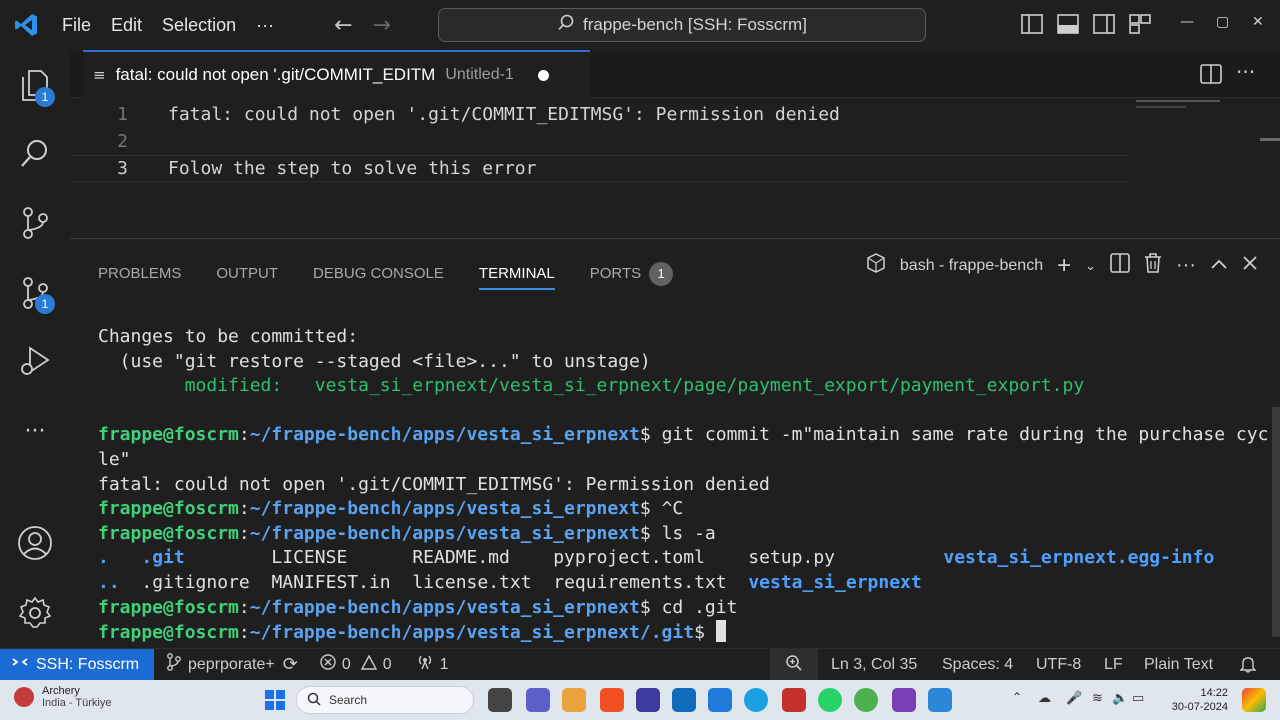 Image resolution: width=1280 pixels, height=720 pixels. I want to click on customize-layout-icon, so click(1140, 24).